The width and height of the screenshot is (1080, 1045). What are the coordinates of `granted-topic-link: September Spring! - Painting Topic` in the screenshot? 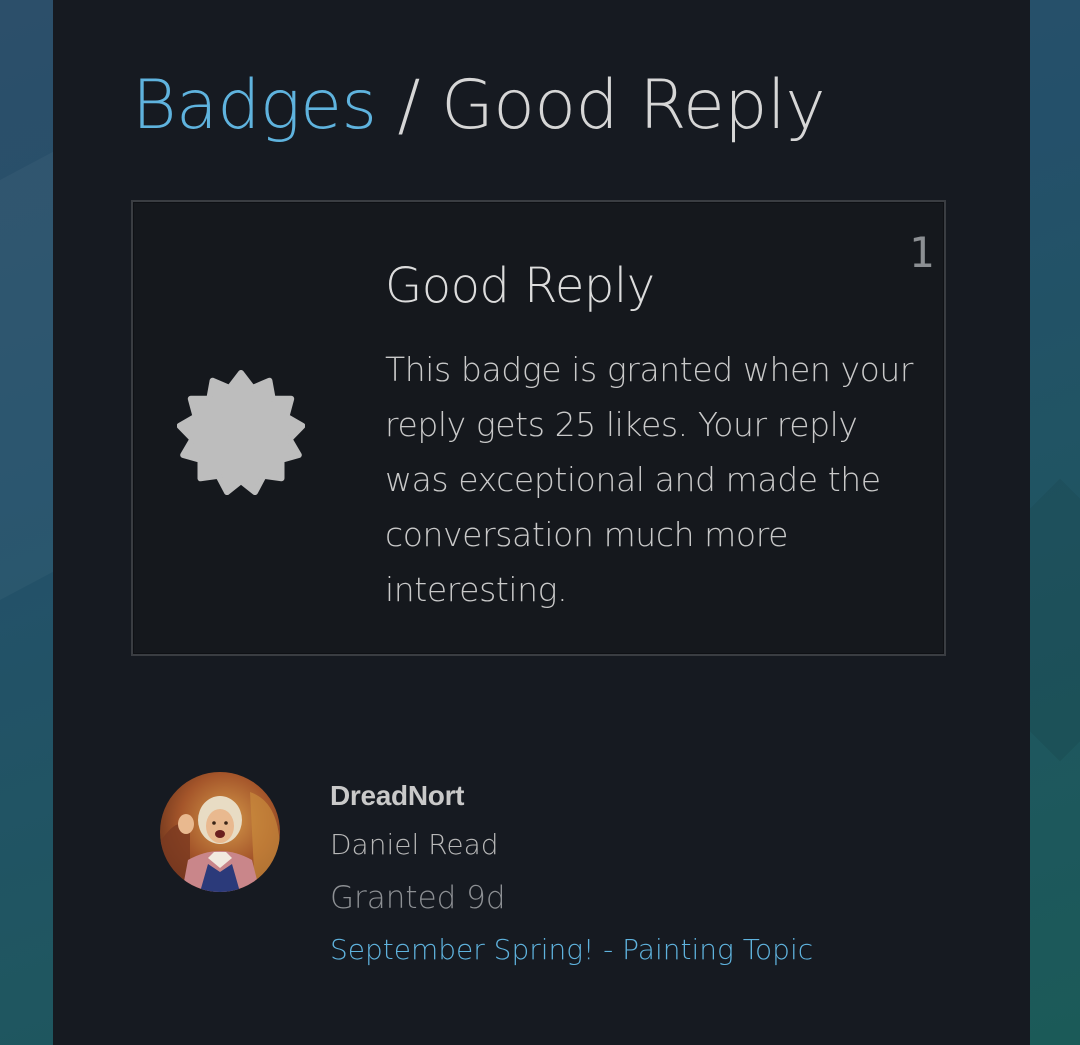 It's located at (571, 949).